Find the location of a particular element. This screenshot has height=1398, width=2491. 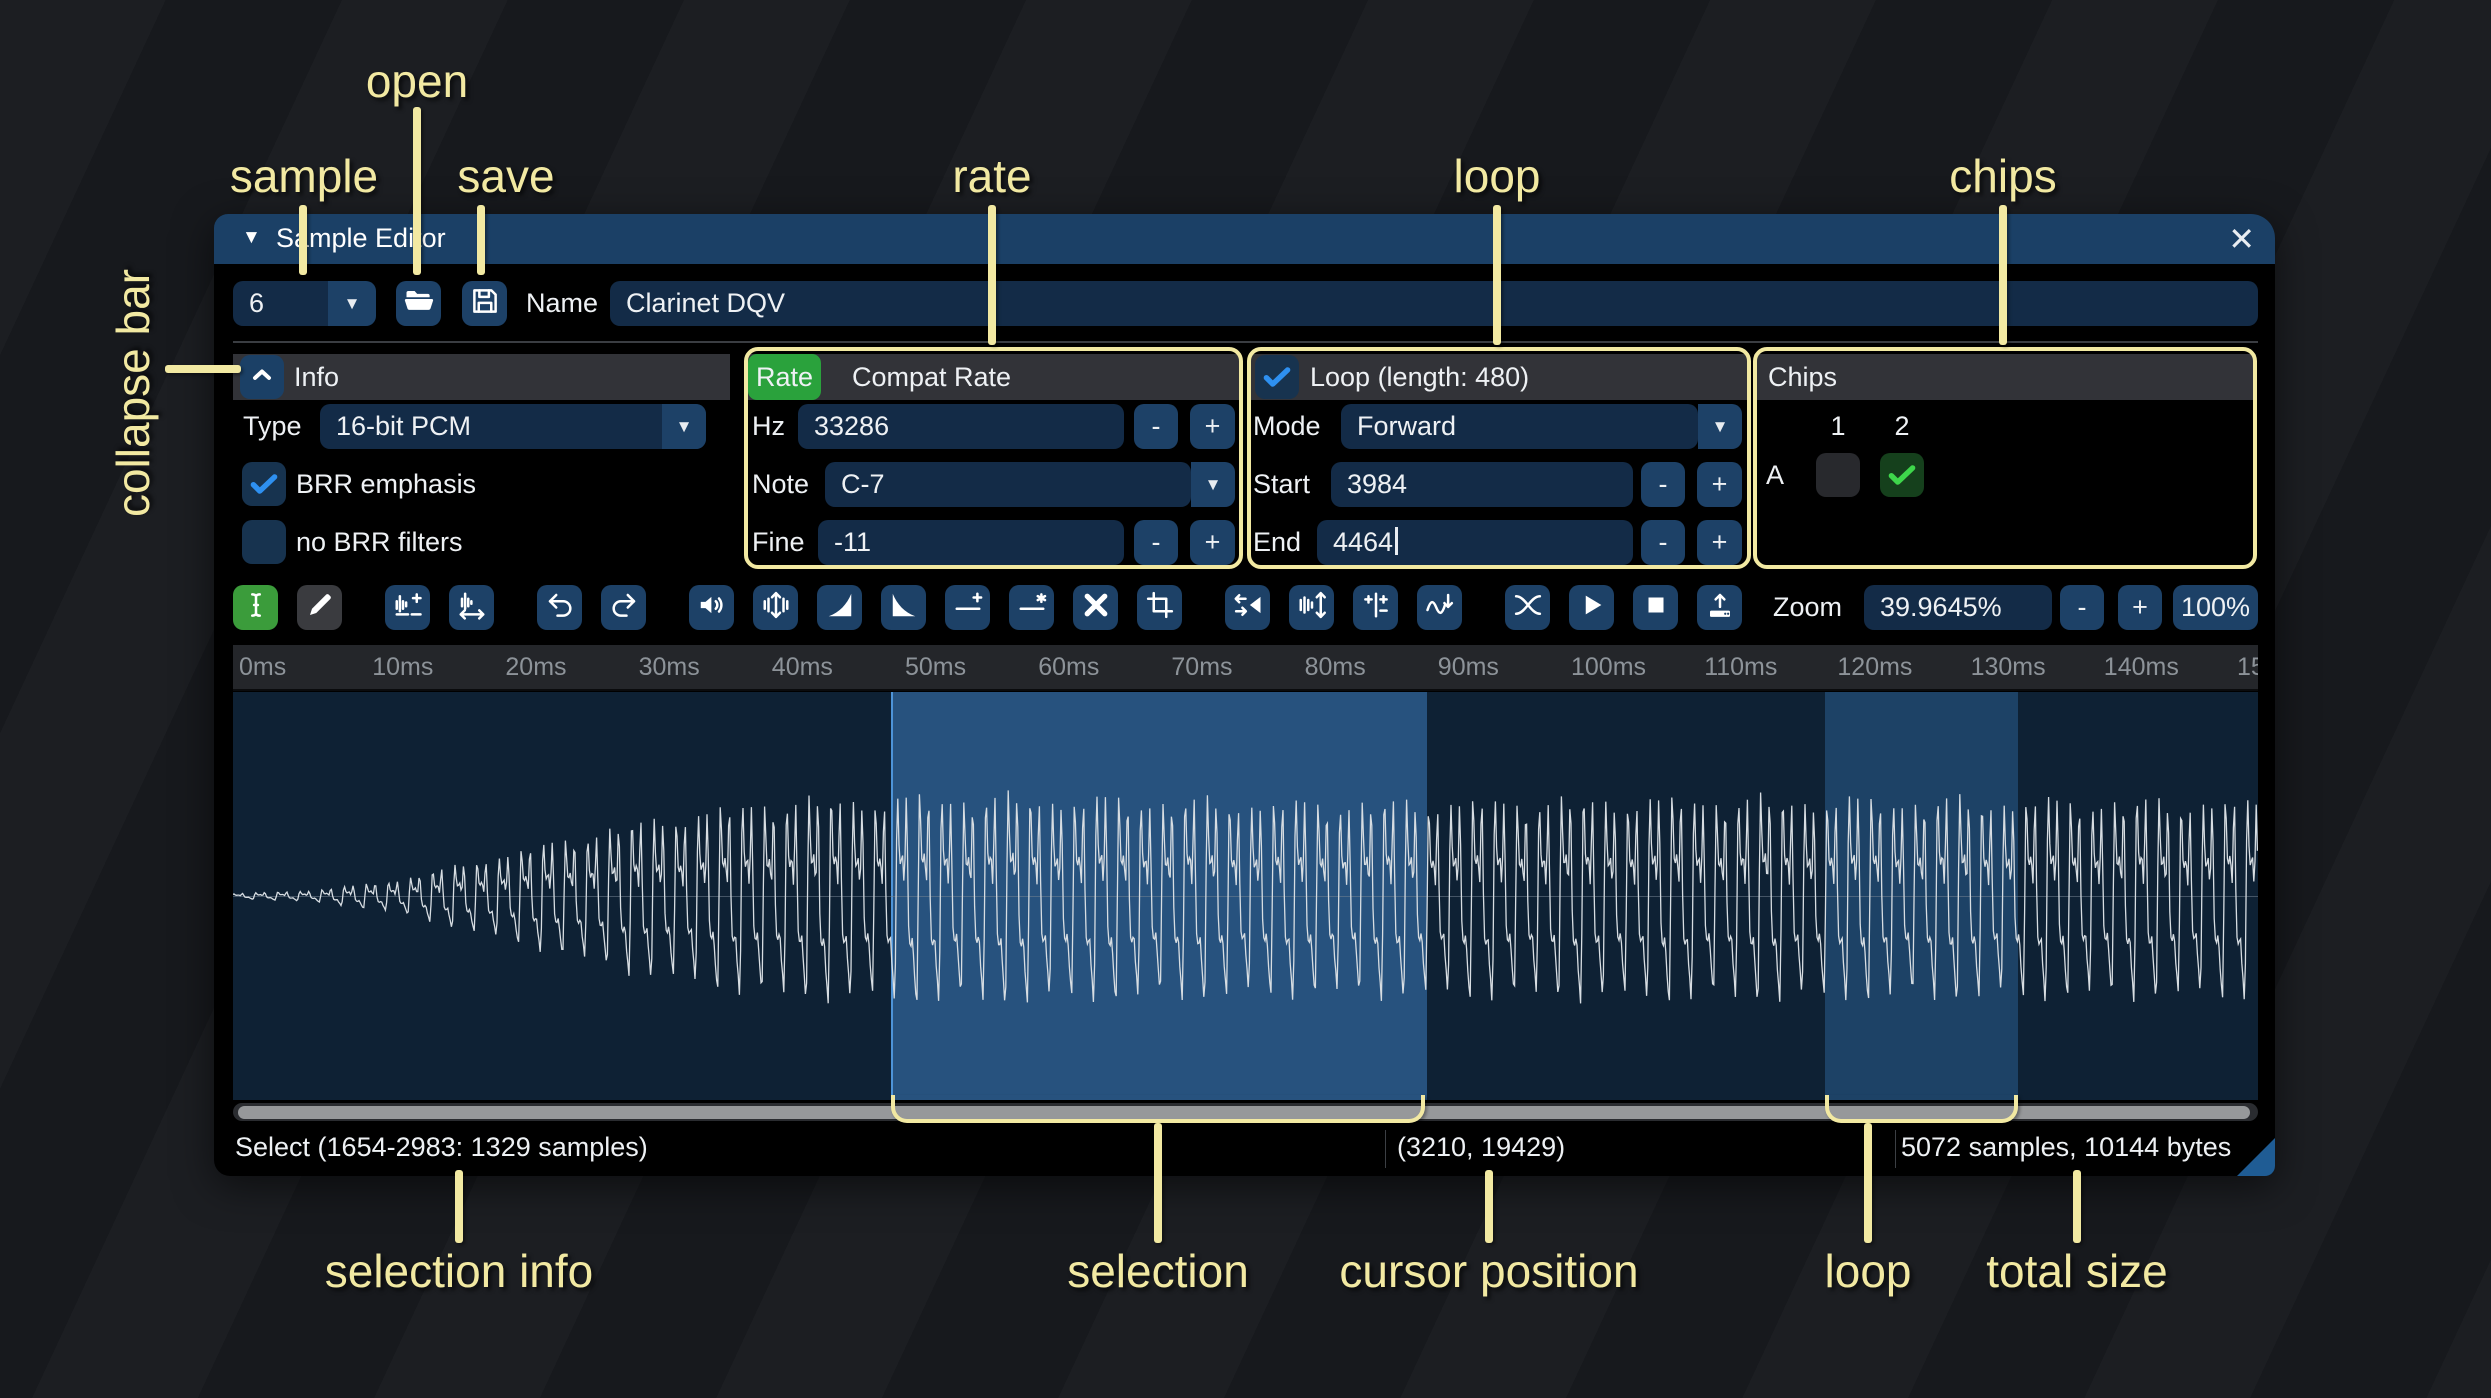

fine-increase-button: + is located at coordinates (1212, 542).